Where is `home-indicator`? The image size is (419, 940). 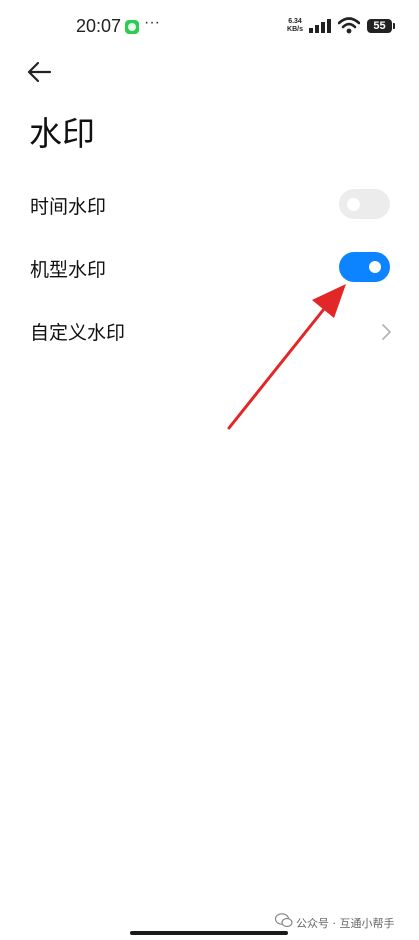 home-indicator is located at coordinates (209, 933).